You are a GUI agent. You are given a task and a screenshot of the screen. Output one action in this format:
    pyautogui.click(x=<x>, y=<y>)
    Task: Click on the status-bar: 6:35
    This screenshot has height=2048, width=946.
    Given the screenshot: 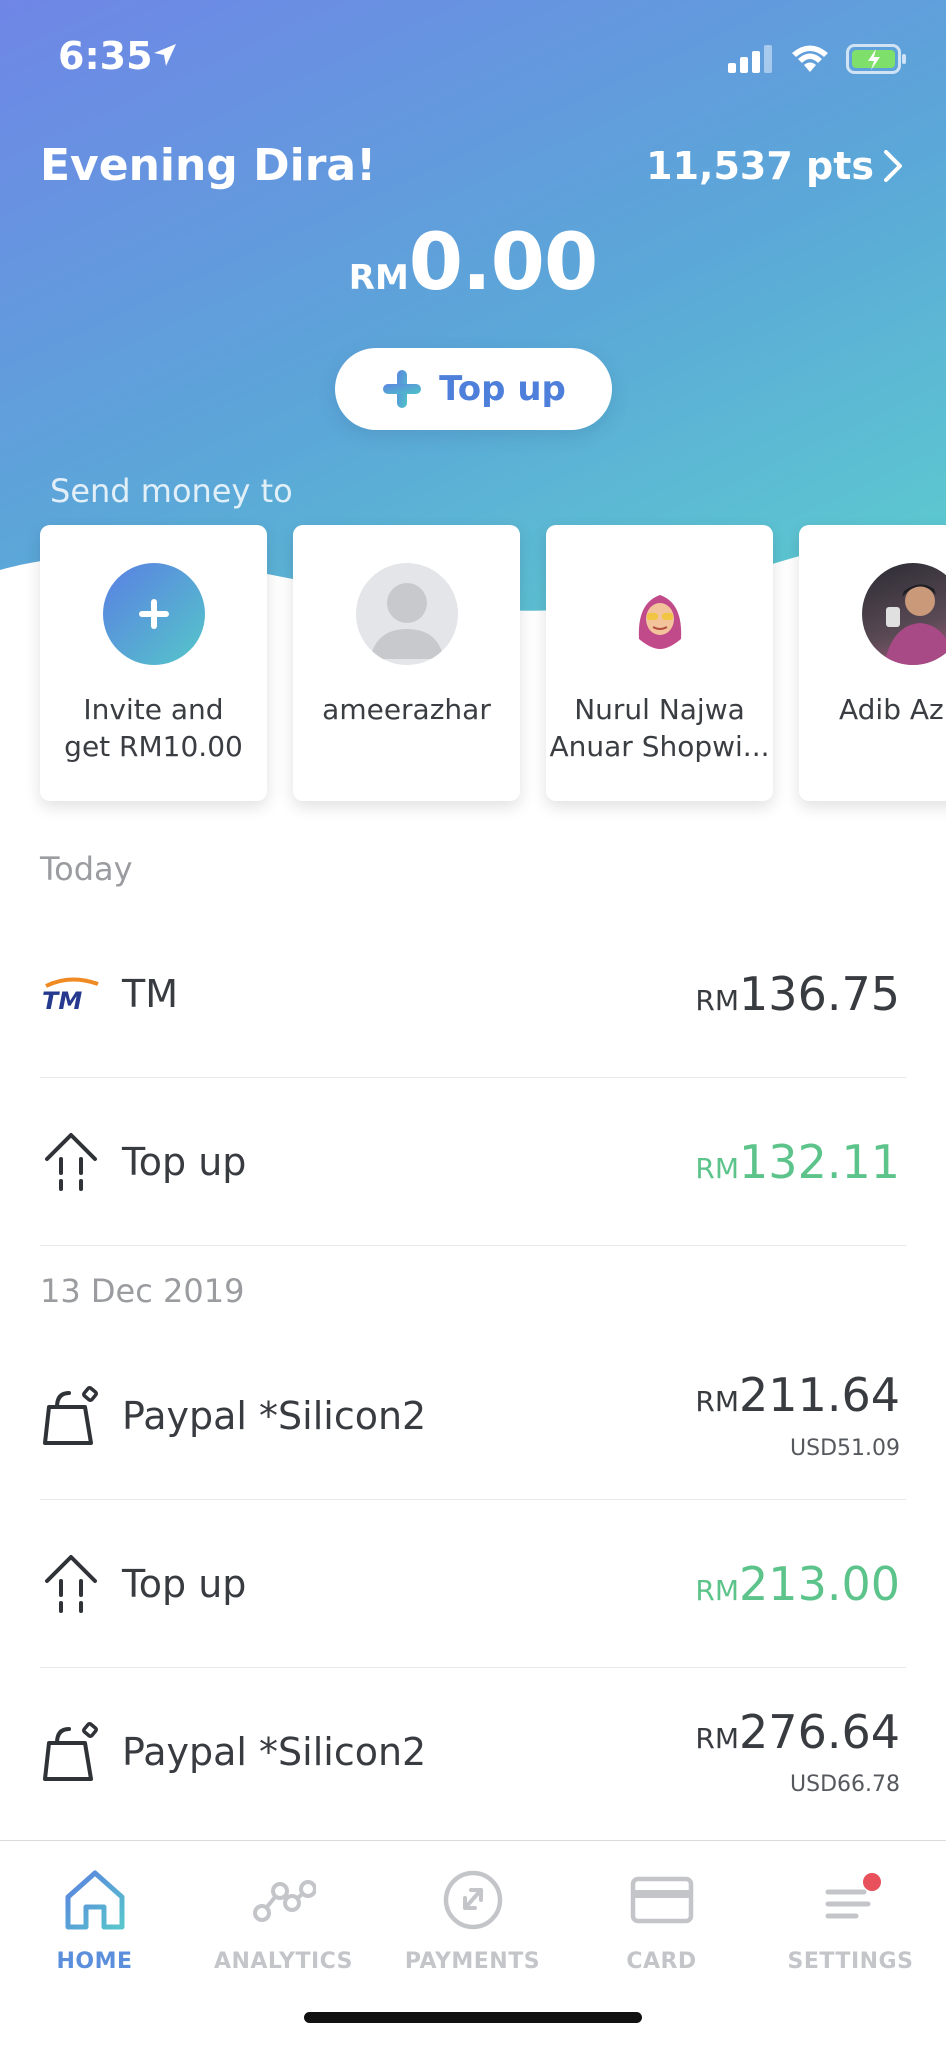 What is the action you would take?
    pyautogui.click(x=473, y=55)
    